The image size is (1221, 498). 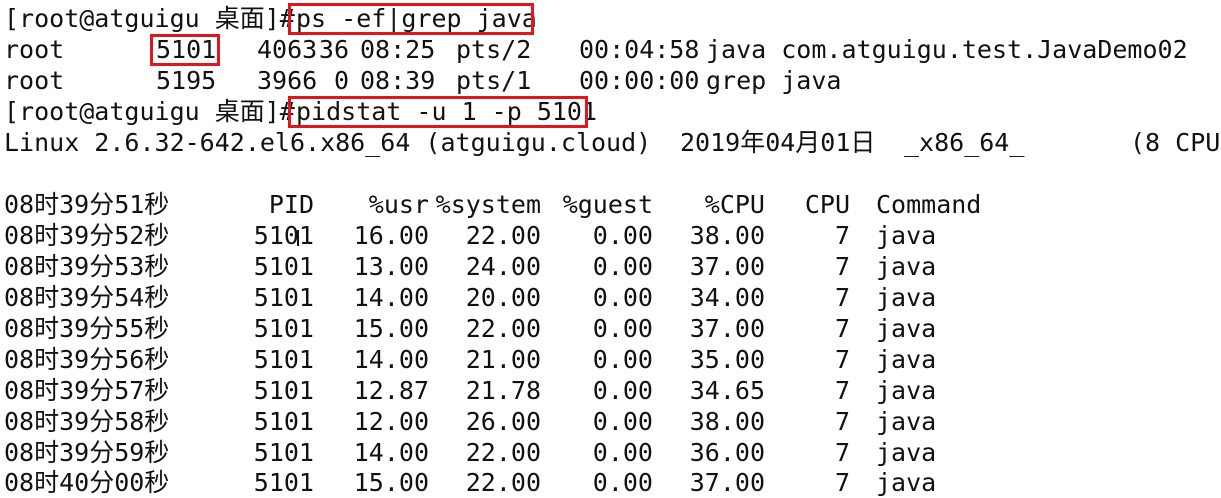 What do you see at coordinates (398, 49) in the screenshot?
I see `ps-stime: 08:25` at bounding box center [398, 49].